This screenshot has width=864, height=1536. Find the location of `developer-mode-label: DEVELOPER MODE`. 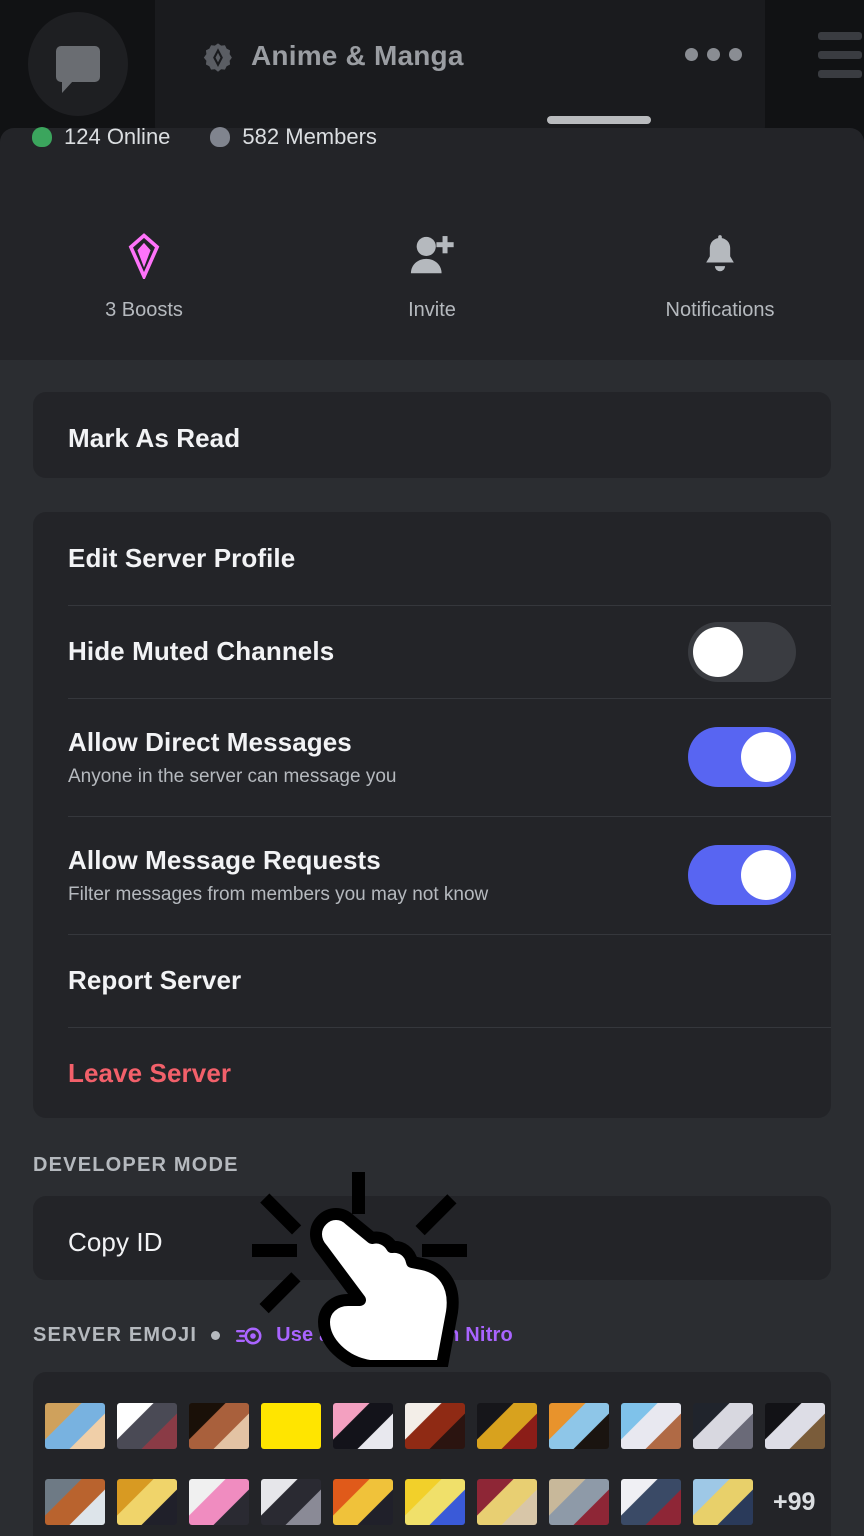

developer-mode-label: DEVELOPER MODE is located at coordinates (136, 1165).